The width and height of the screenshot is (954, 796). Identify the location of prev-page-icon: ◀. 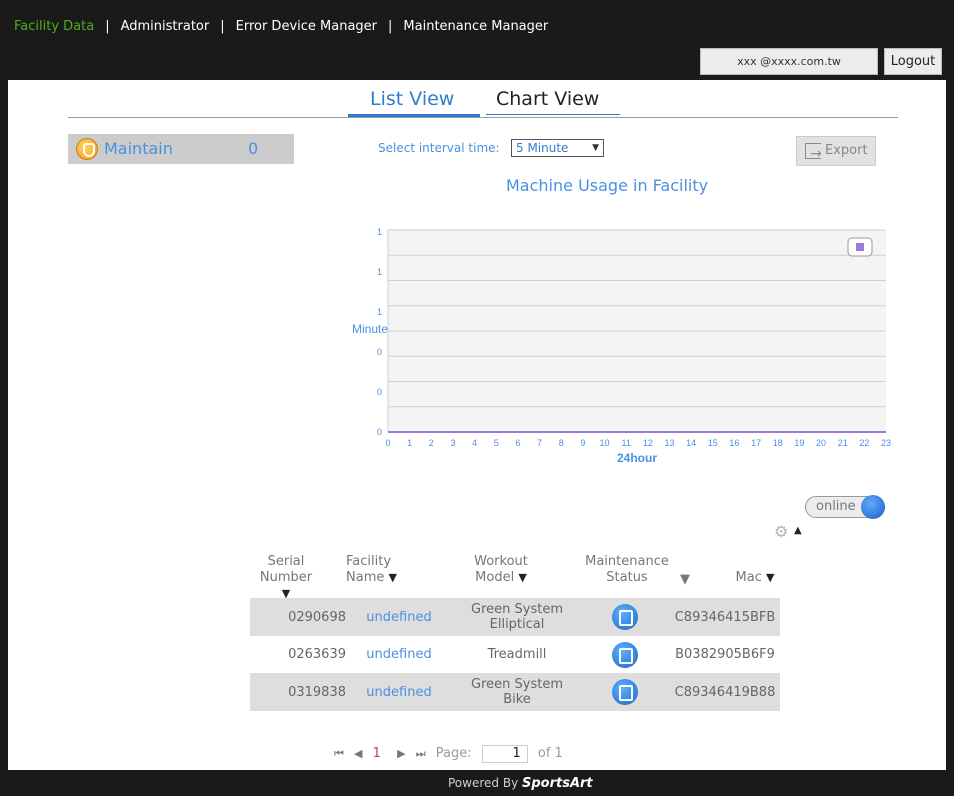
(358, 753).